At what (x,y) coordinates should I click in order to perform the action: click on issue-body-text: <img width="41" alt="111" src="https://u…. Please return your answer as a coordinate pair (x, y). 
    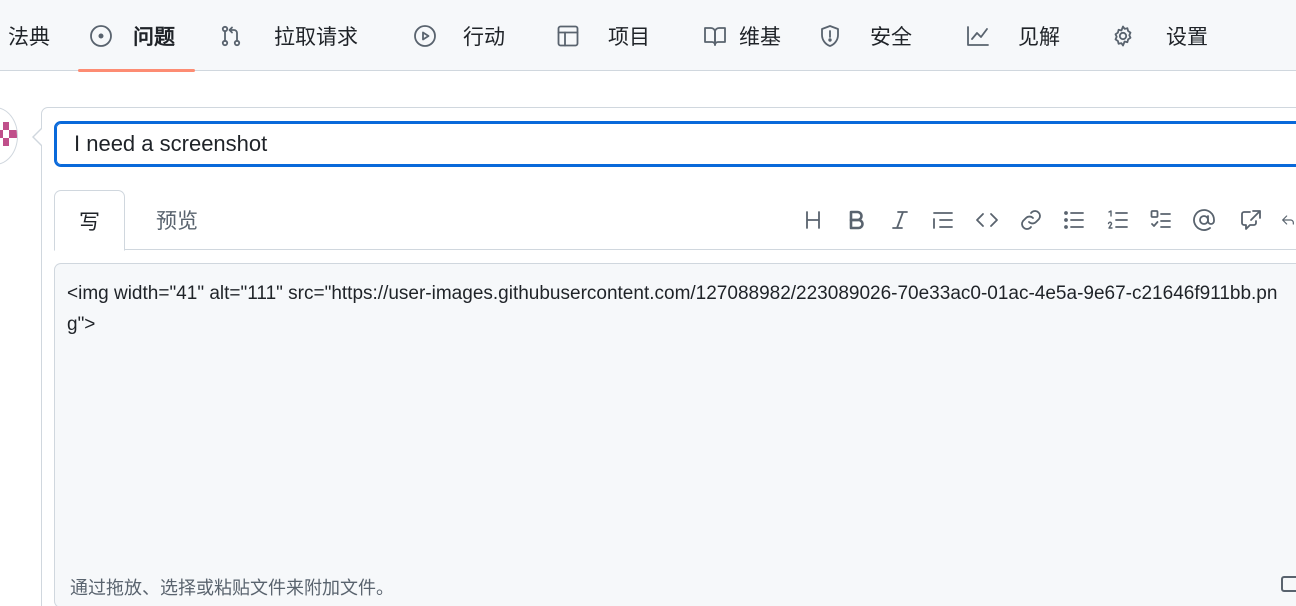
    Looking at the image, I should click on (672, 309).